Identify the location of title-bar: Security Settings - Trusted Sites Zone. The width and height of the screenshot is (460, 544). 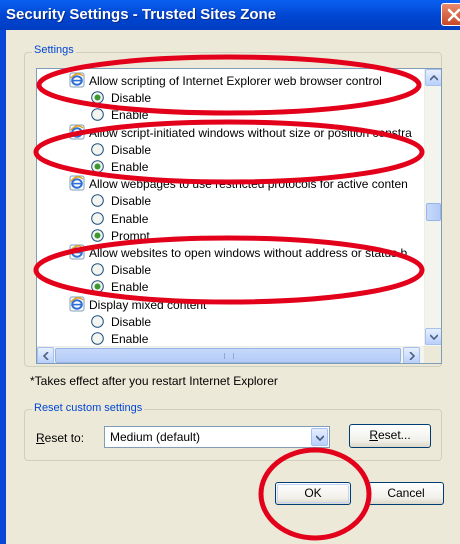
(230, 15).